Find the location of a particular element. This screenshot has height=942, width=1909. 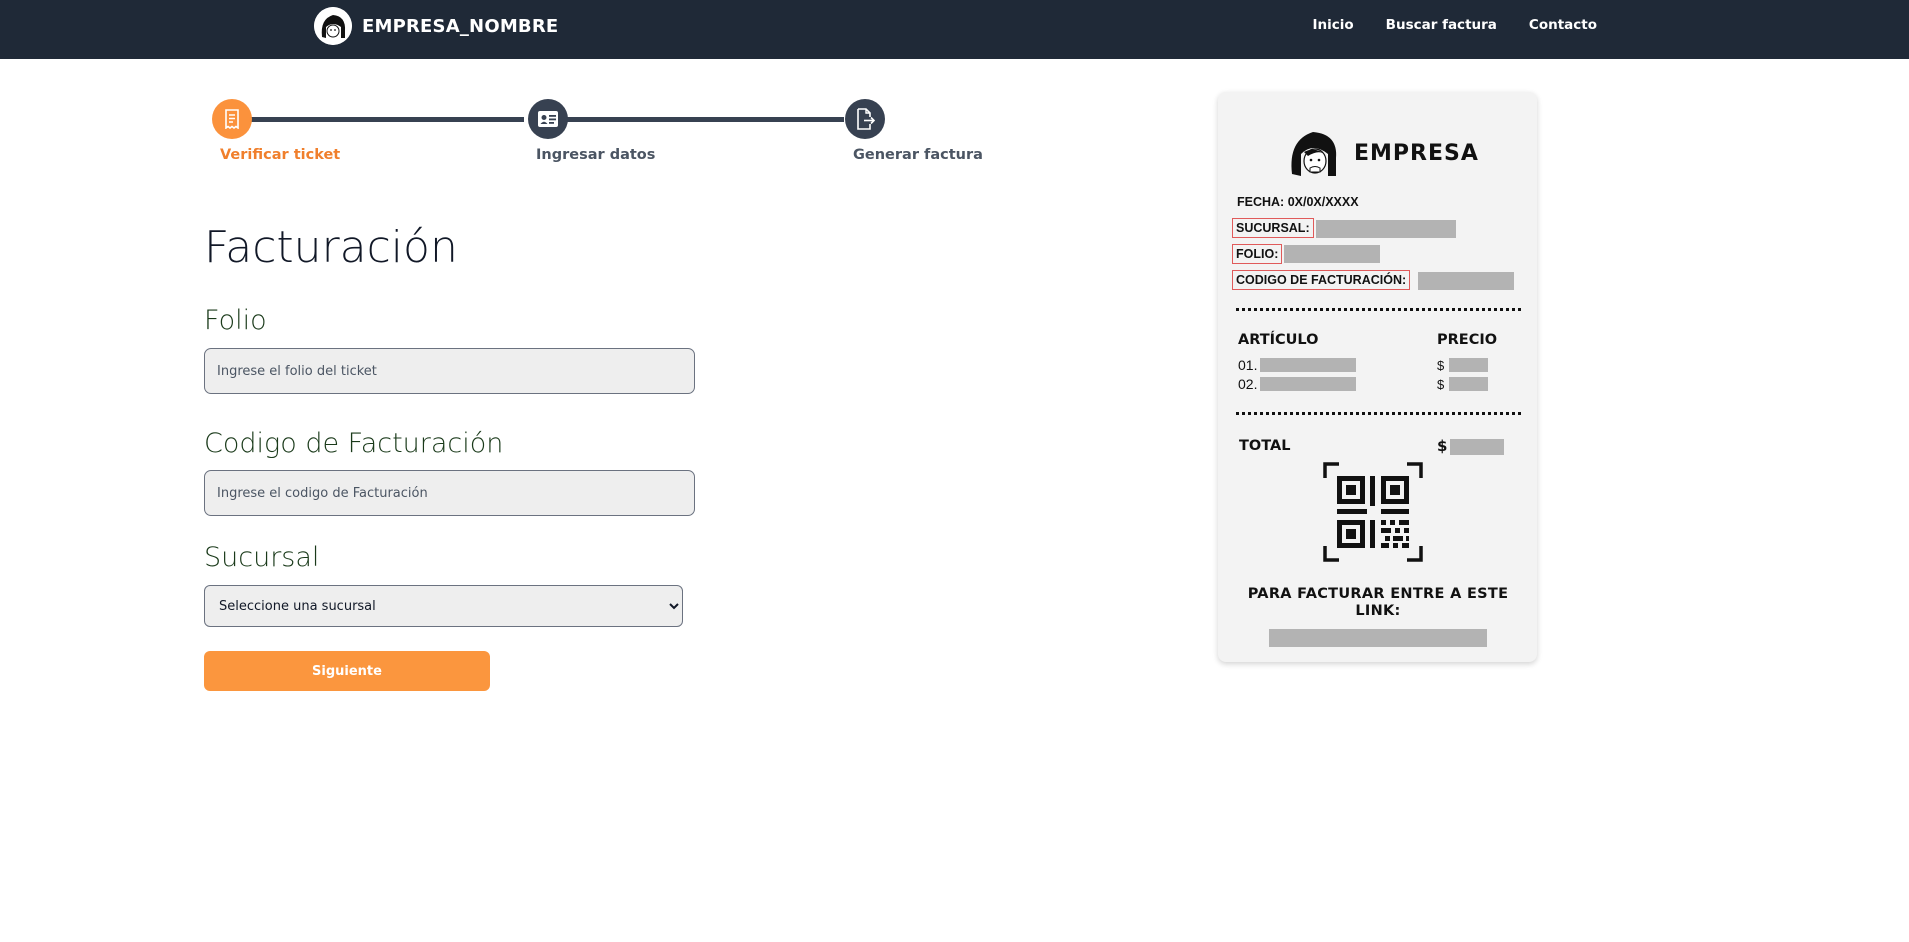

file-export-icon is located at coordinates (866, 119).